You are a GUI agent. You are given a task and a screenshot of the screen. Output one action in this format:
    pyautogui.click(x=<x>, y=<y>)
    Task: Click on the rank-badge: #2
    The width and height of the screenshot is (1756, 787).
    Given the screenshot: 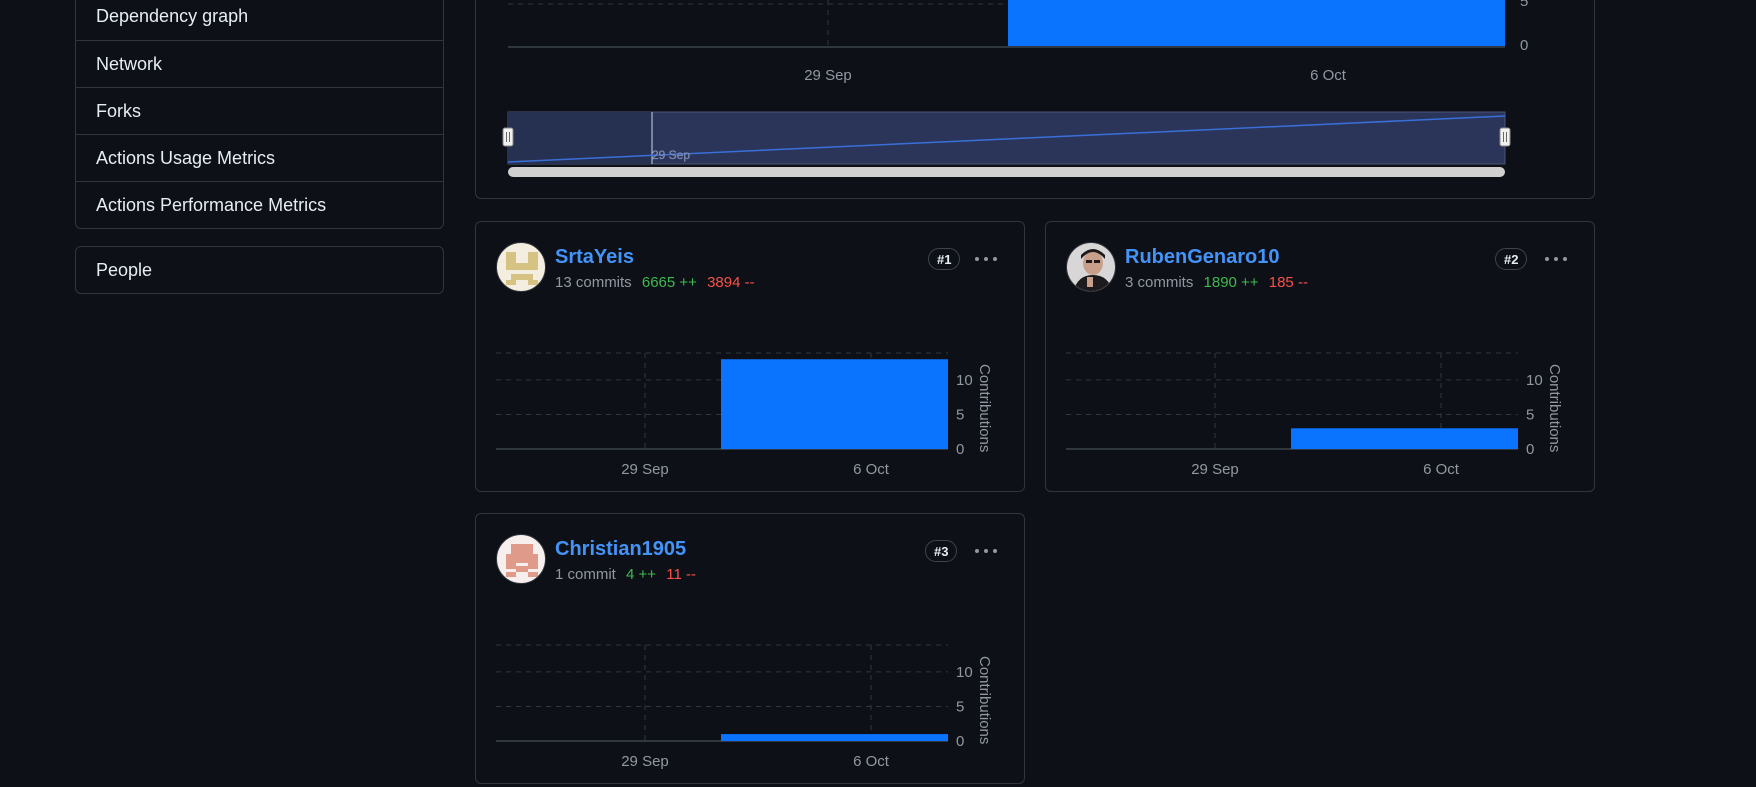 What is the action you would take?
    pyautogui.click(x=1511, y=259)
    